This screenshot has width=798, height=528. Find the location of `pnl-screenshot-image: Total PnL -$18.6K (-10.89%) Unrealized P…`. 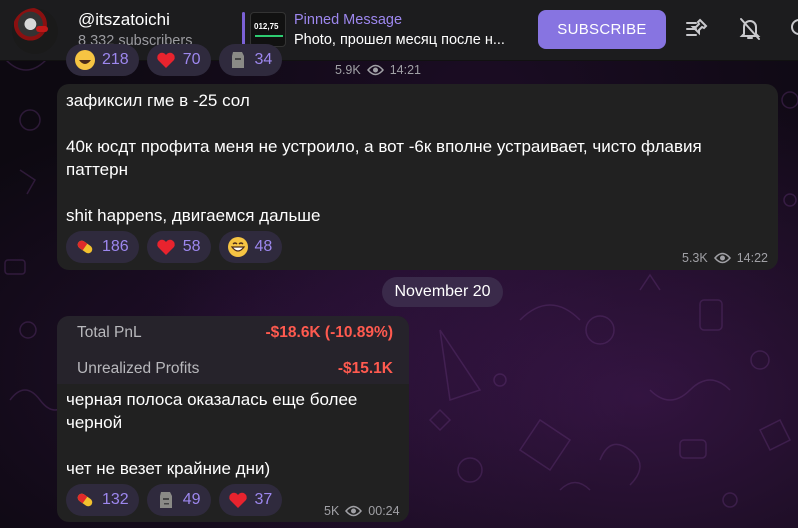

pnl-screenshot-image: Total PnL -$18.6K (-10.89%) Unrealized P… is located at coordinates (233, 350).